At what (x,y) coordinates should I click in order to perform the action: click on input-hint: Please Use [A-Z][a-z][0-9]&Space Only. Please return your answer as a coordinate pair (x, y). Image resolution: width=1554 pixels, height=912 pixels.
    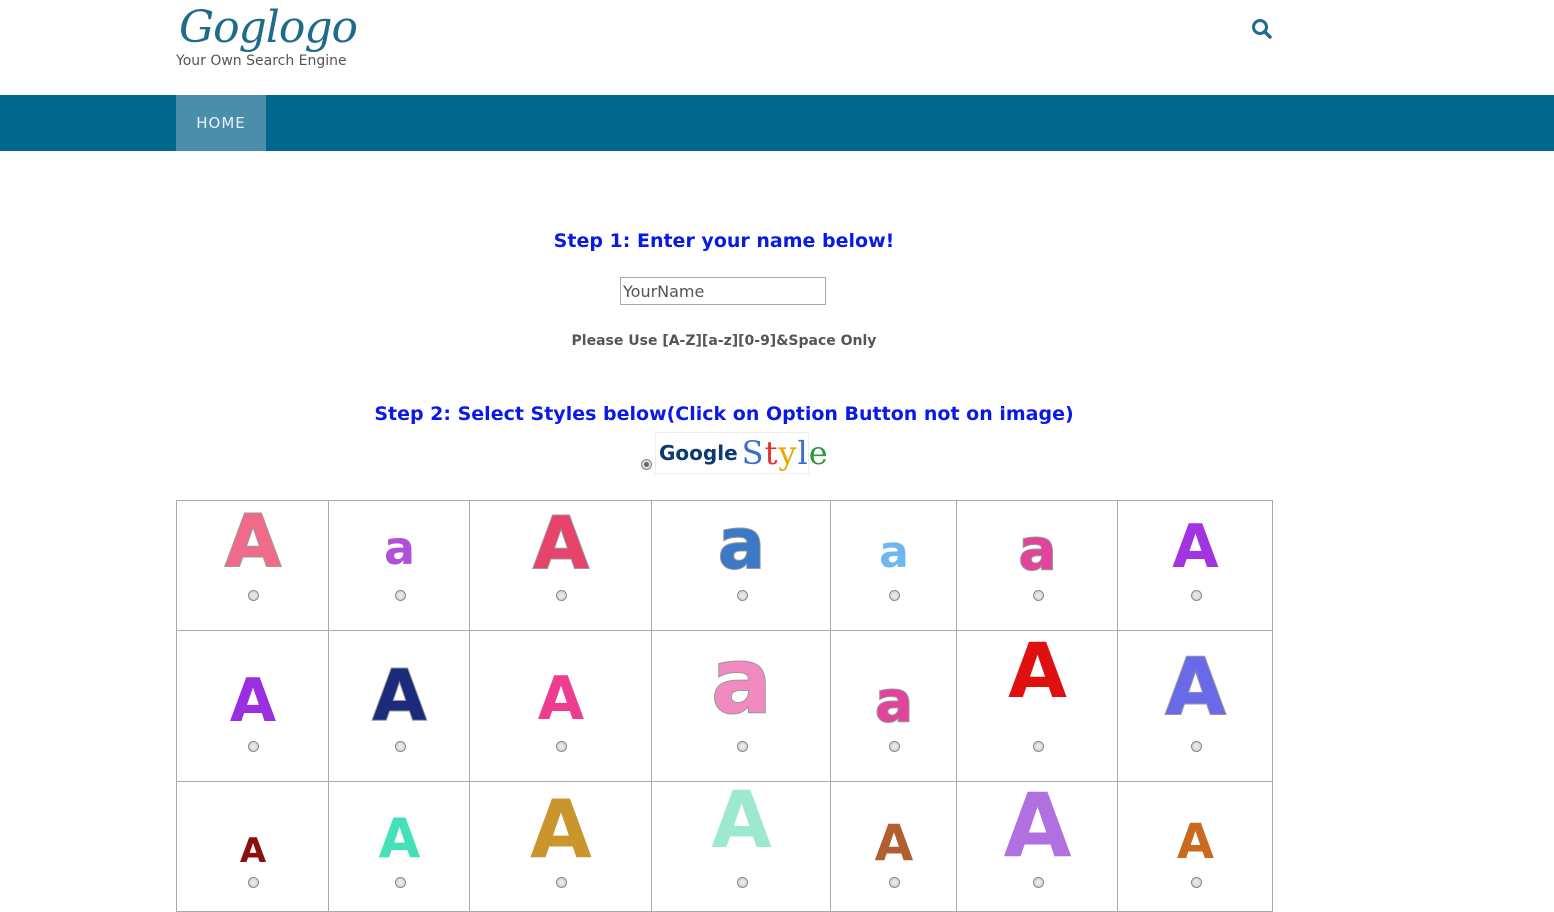
    Looking at the image, I should click on (724, 341).